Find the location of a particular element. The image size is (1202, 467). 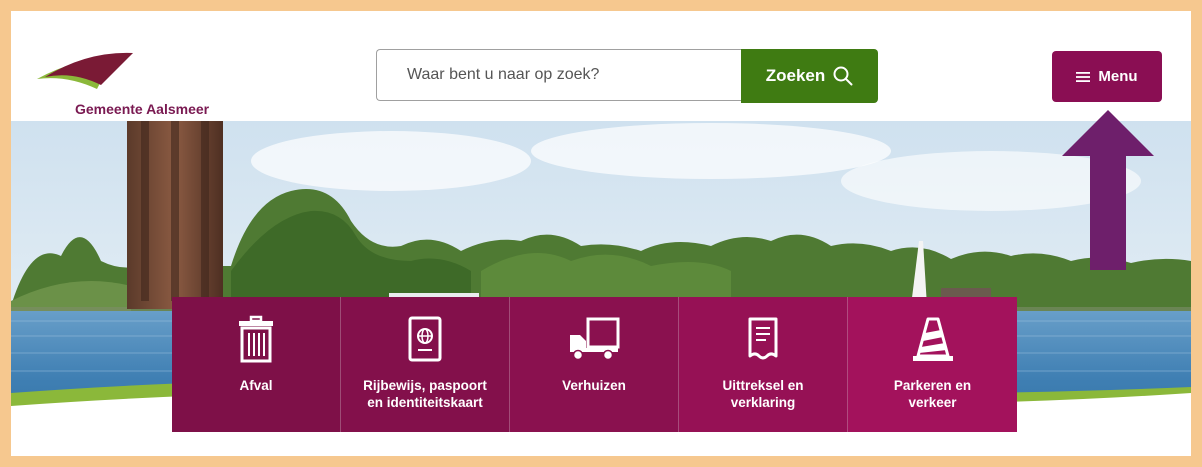

menu-button-label: Menu is located at coordinates (1118, 76).